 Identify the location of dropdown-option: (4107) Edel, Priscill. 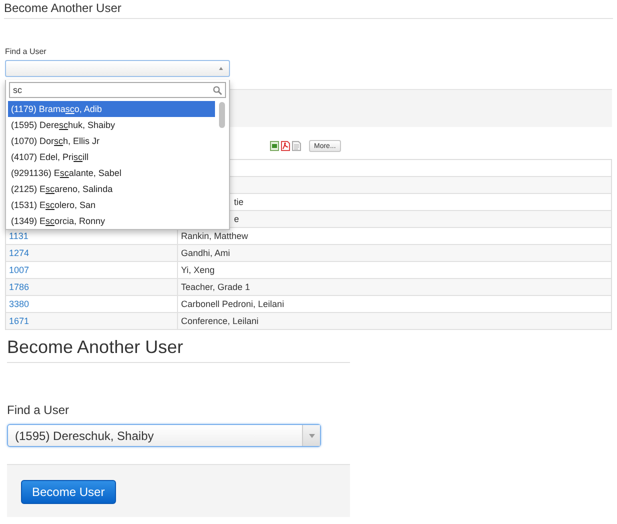
(111, 157).